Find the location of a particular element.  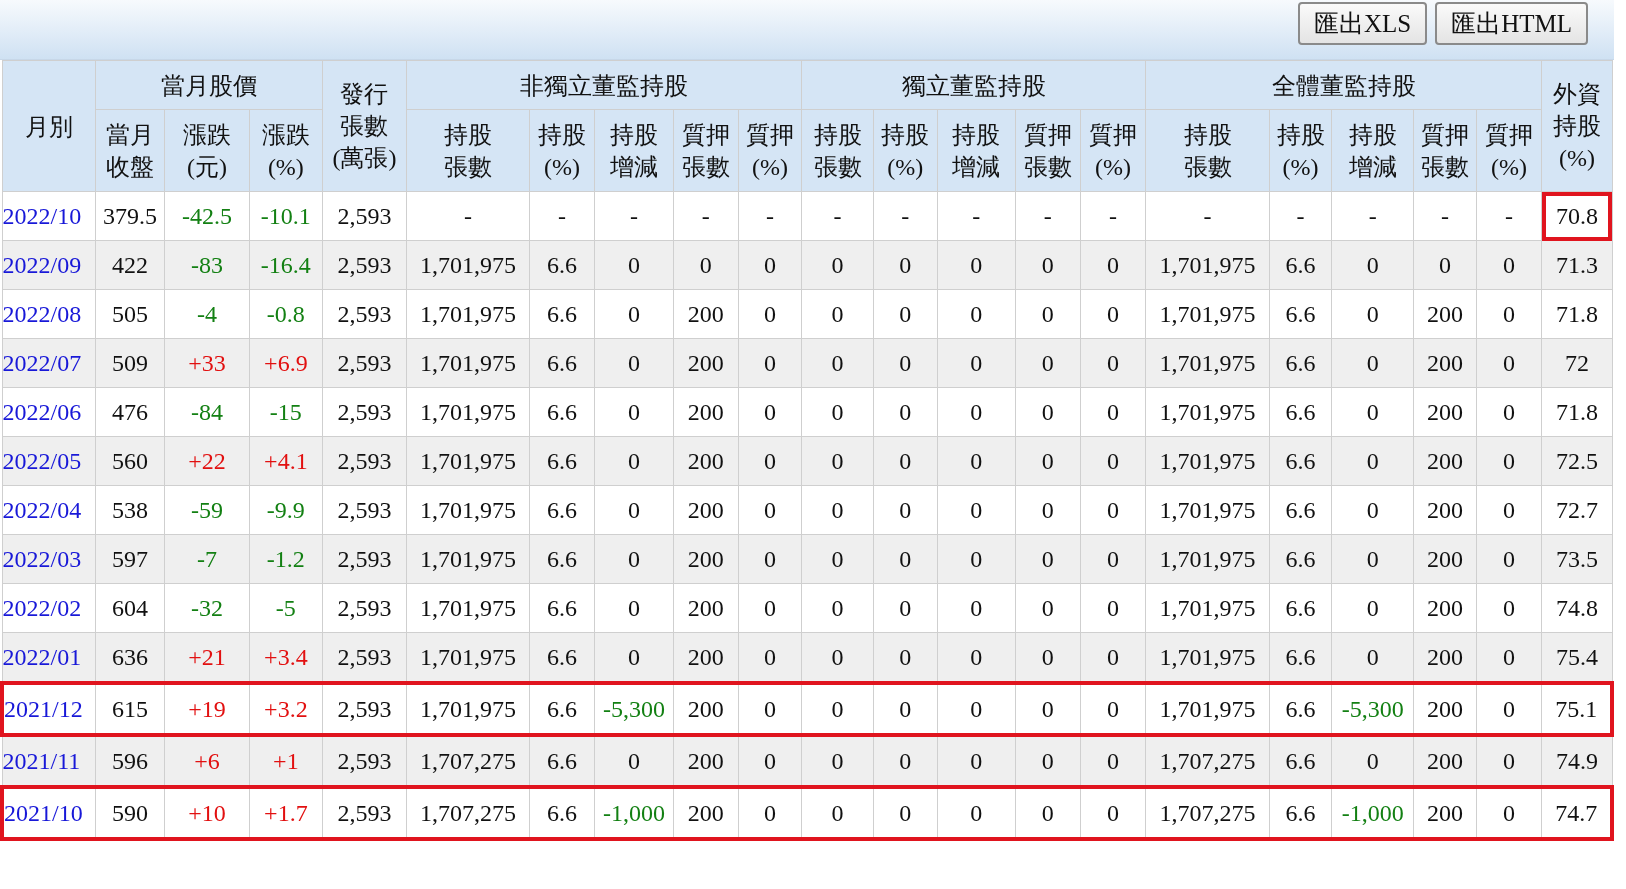

month-link: 2022/07 is located at coordinates (49, 363).